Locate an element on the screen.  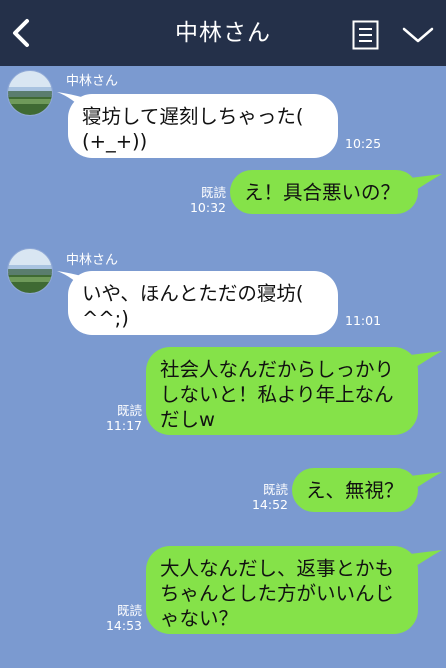
message-read-time: 既読 14:53 is located at coordinates (119, 618).